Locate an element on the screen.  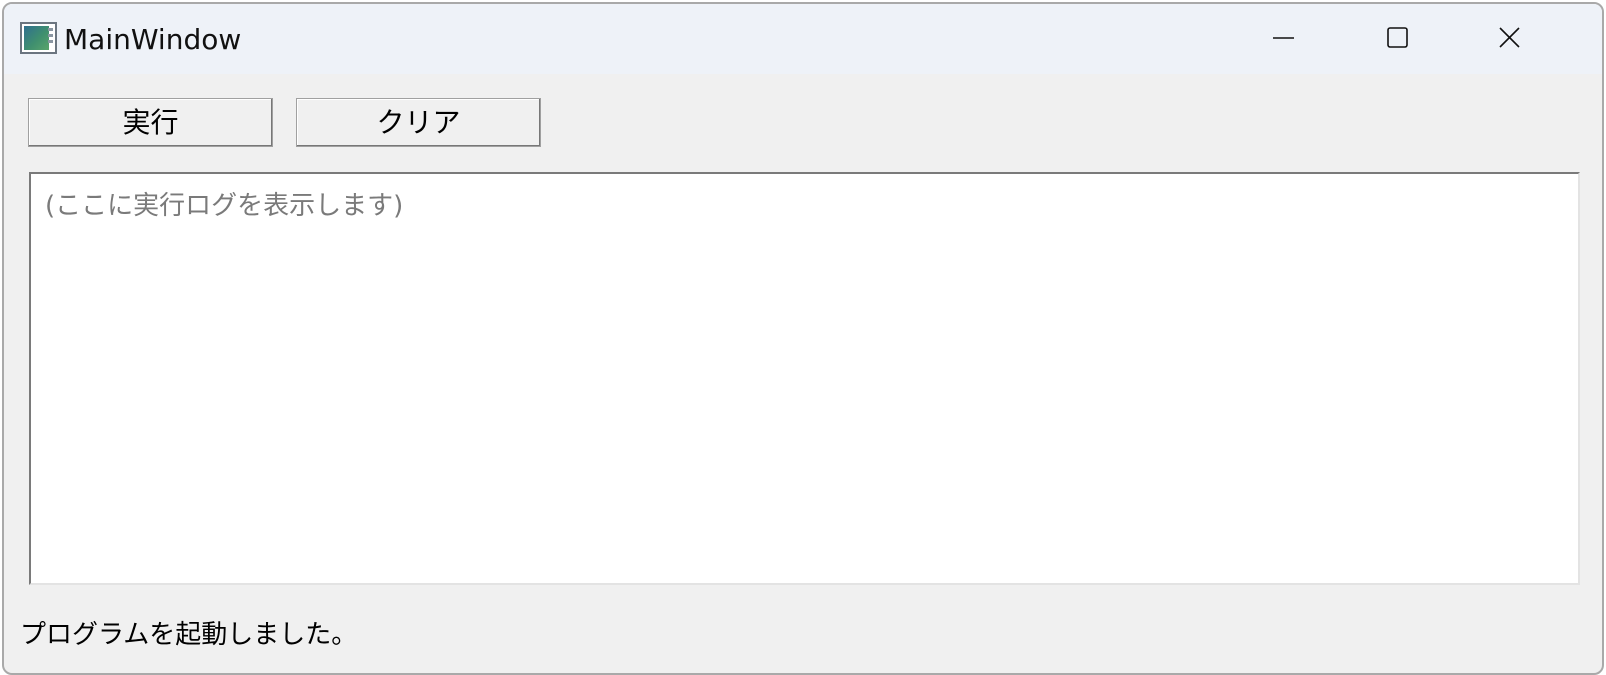
maximize-icon is located at coordinates (1397, 37).